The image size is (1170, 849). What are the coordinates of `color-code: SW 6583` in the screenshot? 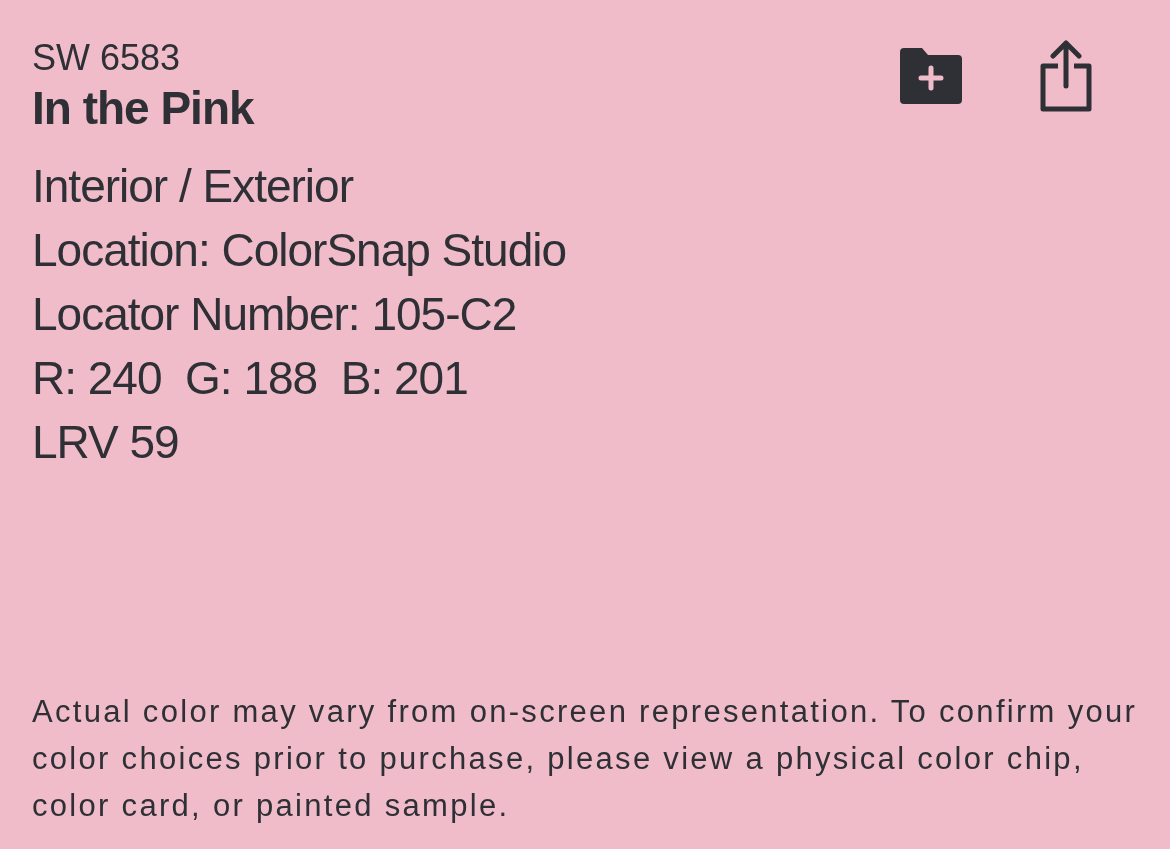 It's located at (107, 58).